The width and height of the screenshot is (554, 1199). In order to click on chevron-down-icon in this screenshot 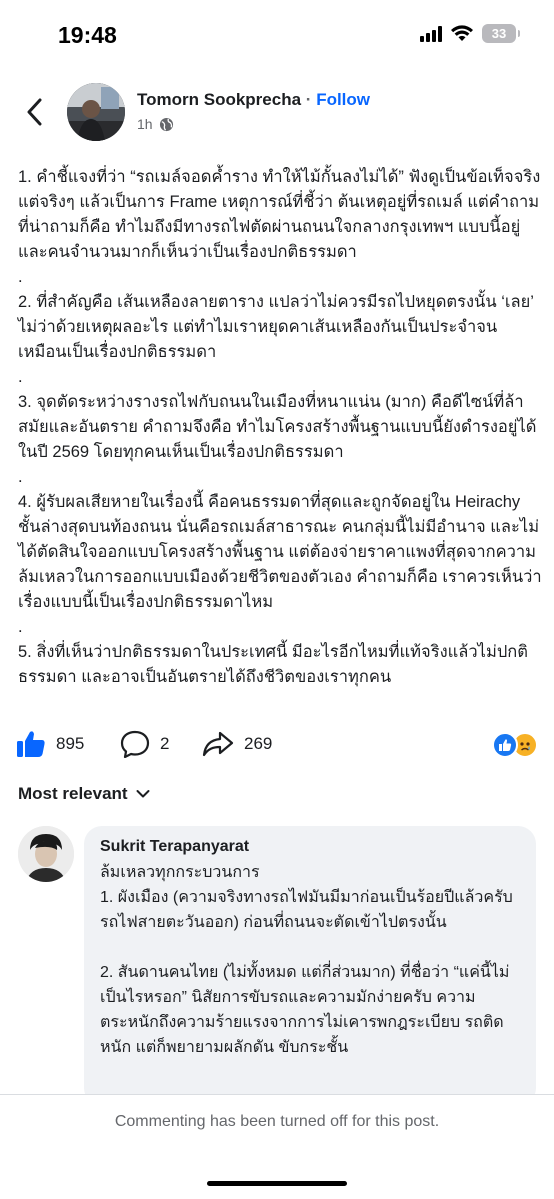, I will do `click(143, 794)`.